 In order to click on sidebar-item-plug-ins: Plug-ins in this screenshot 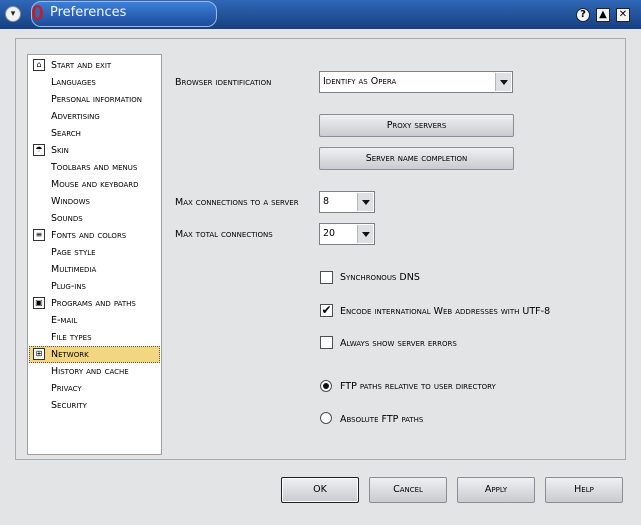, I will do `click(94, 286)`.